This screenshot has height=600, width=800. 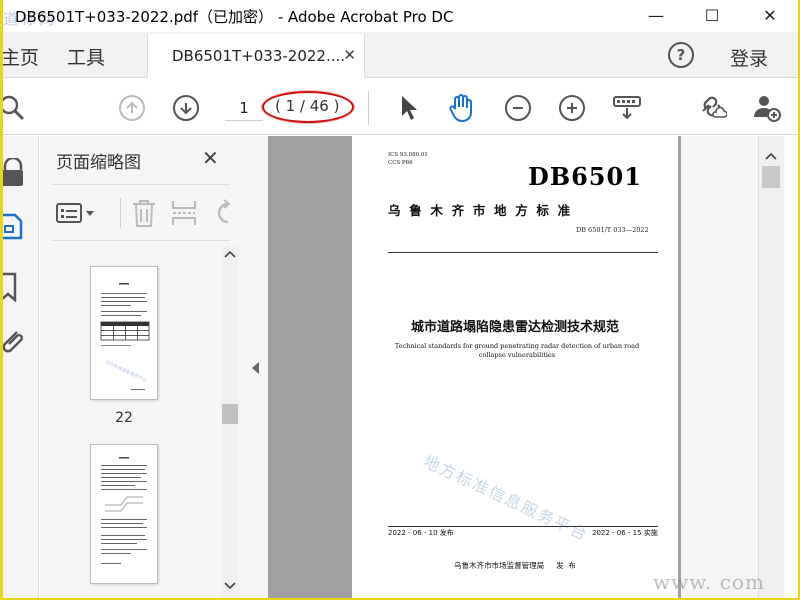 What do you see at coordinates (124, 514) in the screenshot?
I see `page-thumbnail` at bounding box center [124, 514].